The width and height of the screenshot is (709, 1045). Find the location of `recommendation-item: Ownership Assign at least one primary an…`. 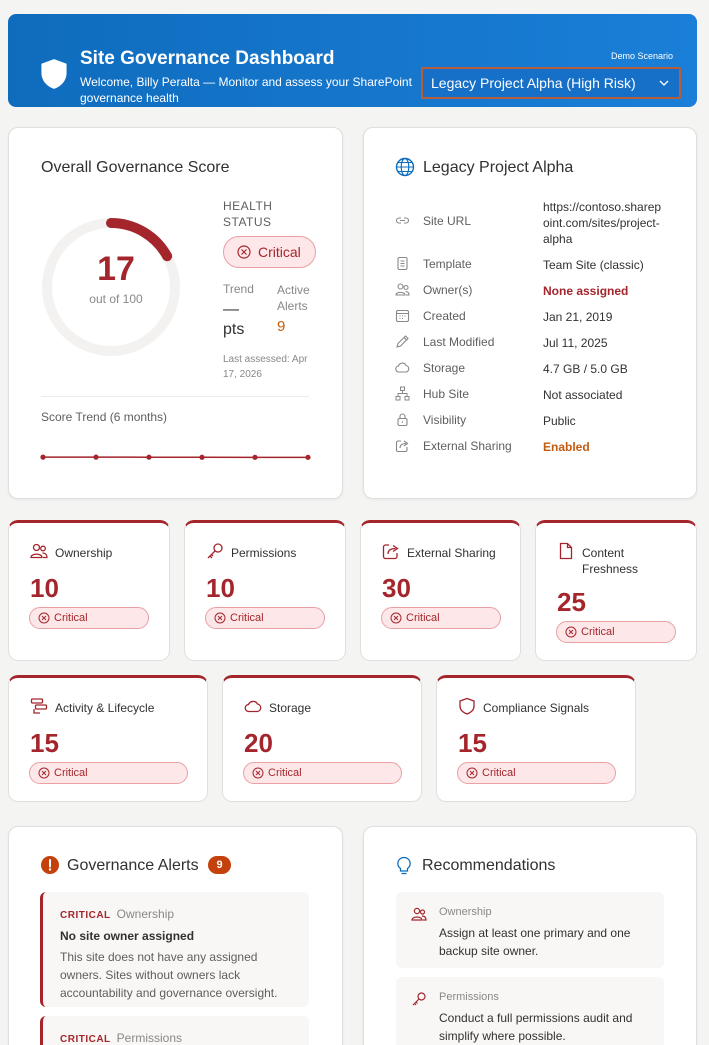

recommendation-item: Ownership Assign at least one primary an… is located at coordinates (530, 930).